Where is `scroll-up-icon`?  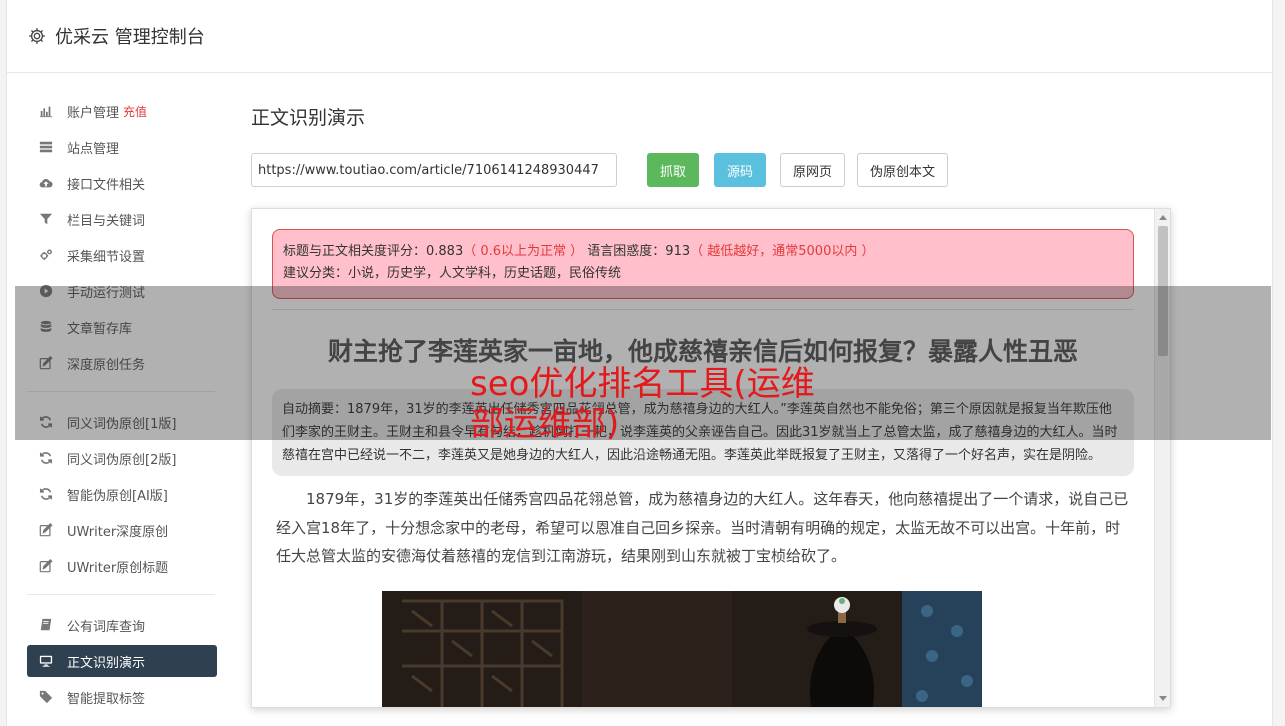
scroll-up-icon is located at coordinates (1163, 217).